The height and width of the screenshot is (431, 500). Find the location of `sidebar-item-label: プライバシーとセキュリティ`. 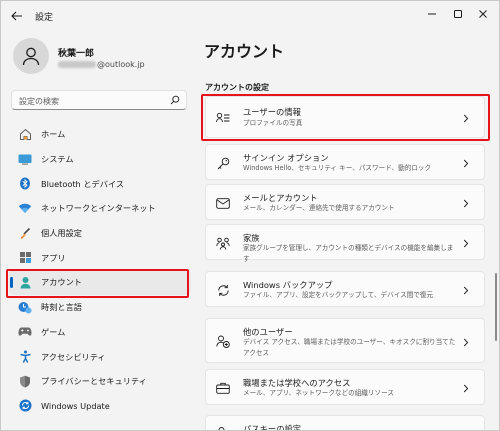

sidebar-item-label: プライバシーとセキュリティ is located at coordinates (94, 381).